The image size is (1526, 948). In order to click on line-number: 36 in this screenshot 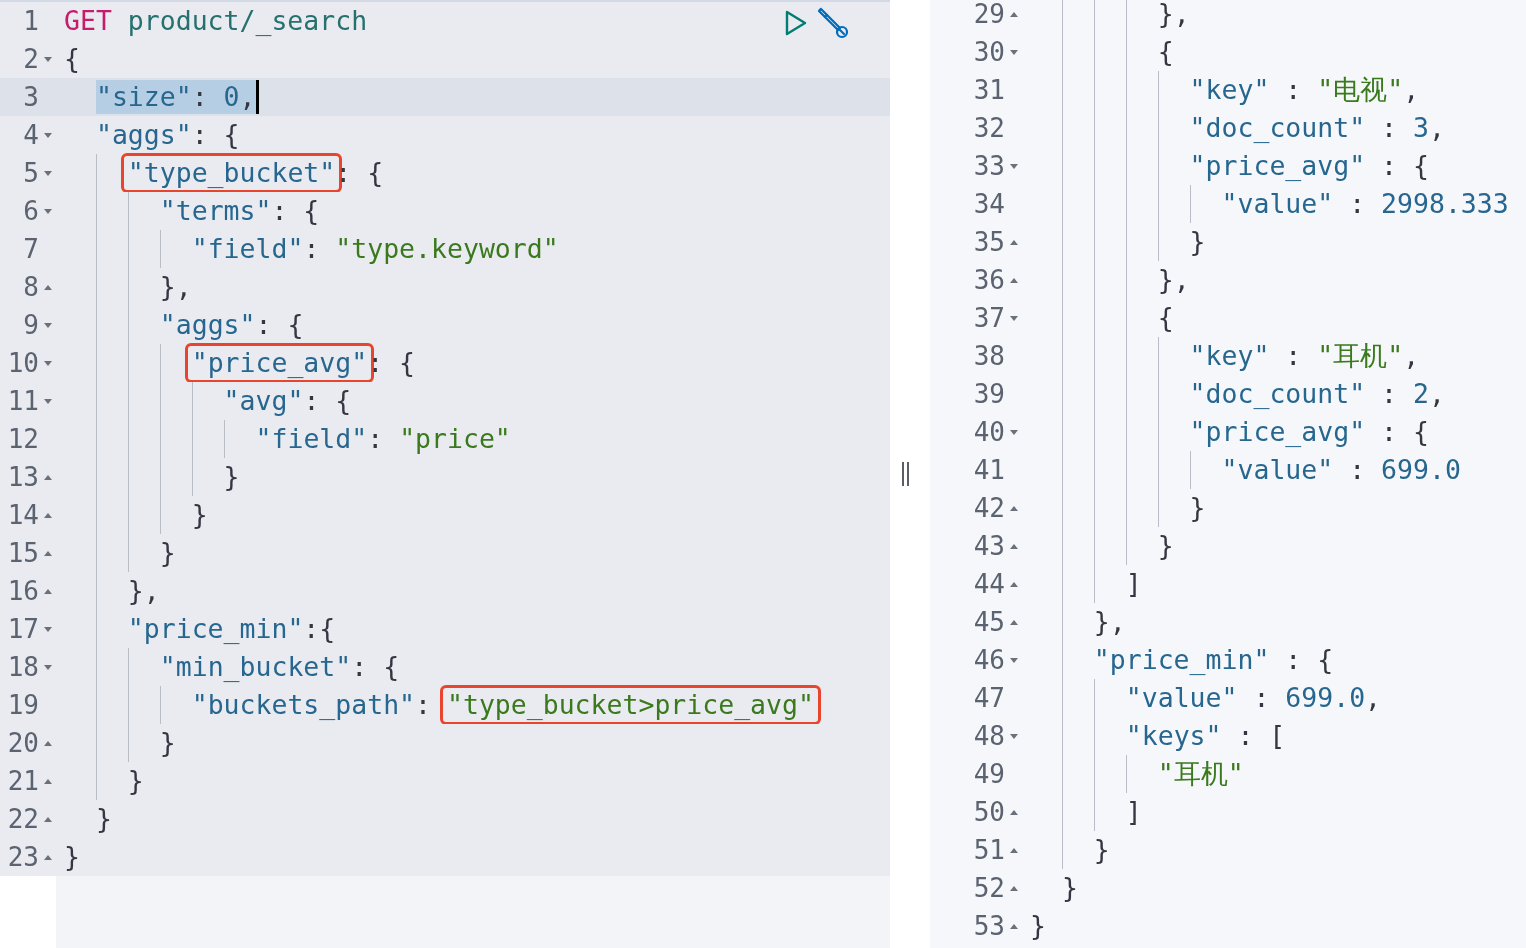, I will do `click(989, 280)`.